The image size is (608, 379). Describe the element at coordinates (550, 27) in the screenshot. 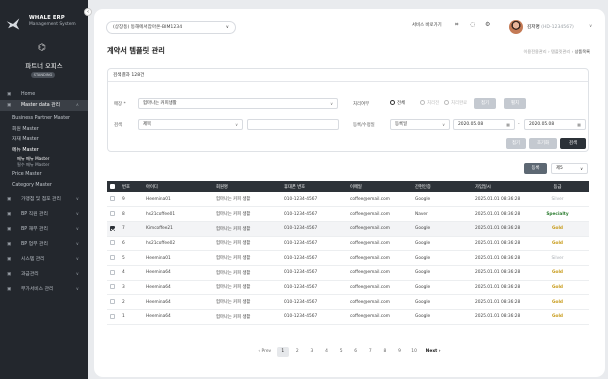

I see `user-name: 김저명 (HD-1234567)` at that location.